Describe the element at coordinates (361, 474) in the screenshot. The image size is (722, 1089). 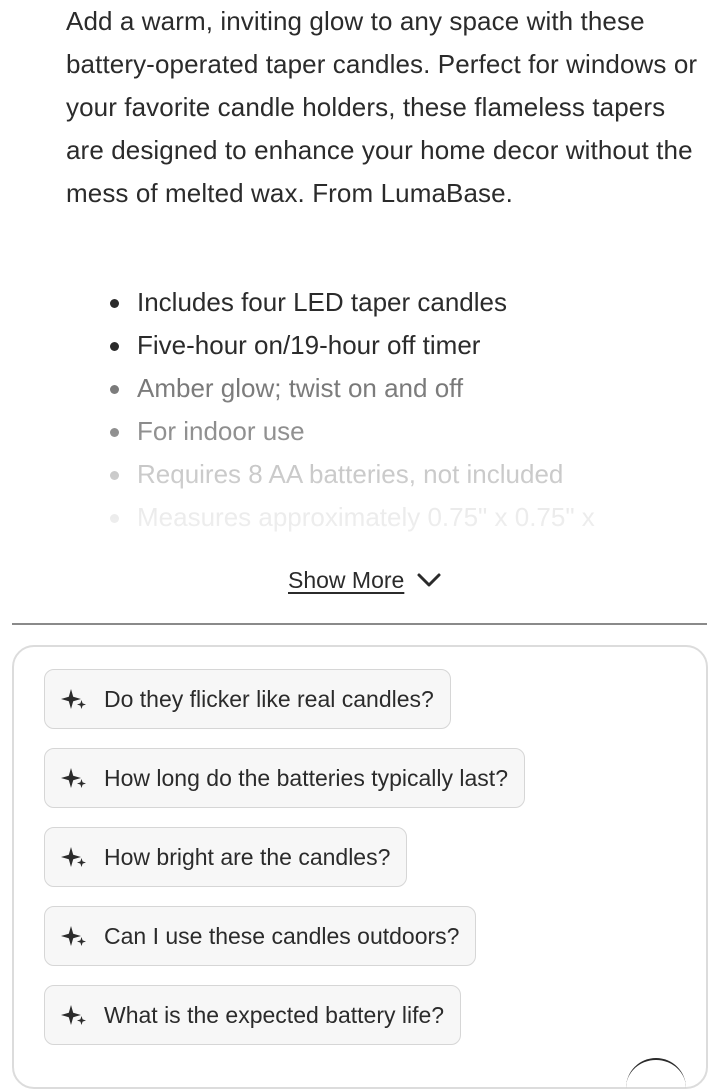
I see `feature-item: Requires 8 AA batteries, not included` at that location.